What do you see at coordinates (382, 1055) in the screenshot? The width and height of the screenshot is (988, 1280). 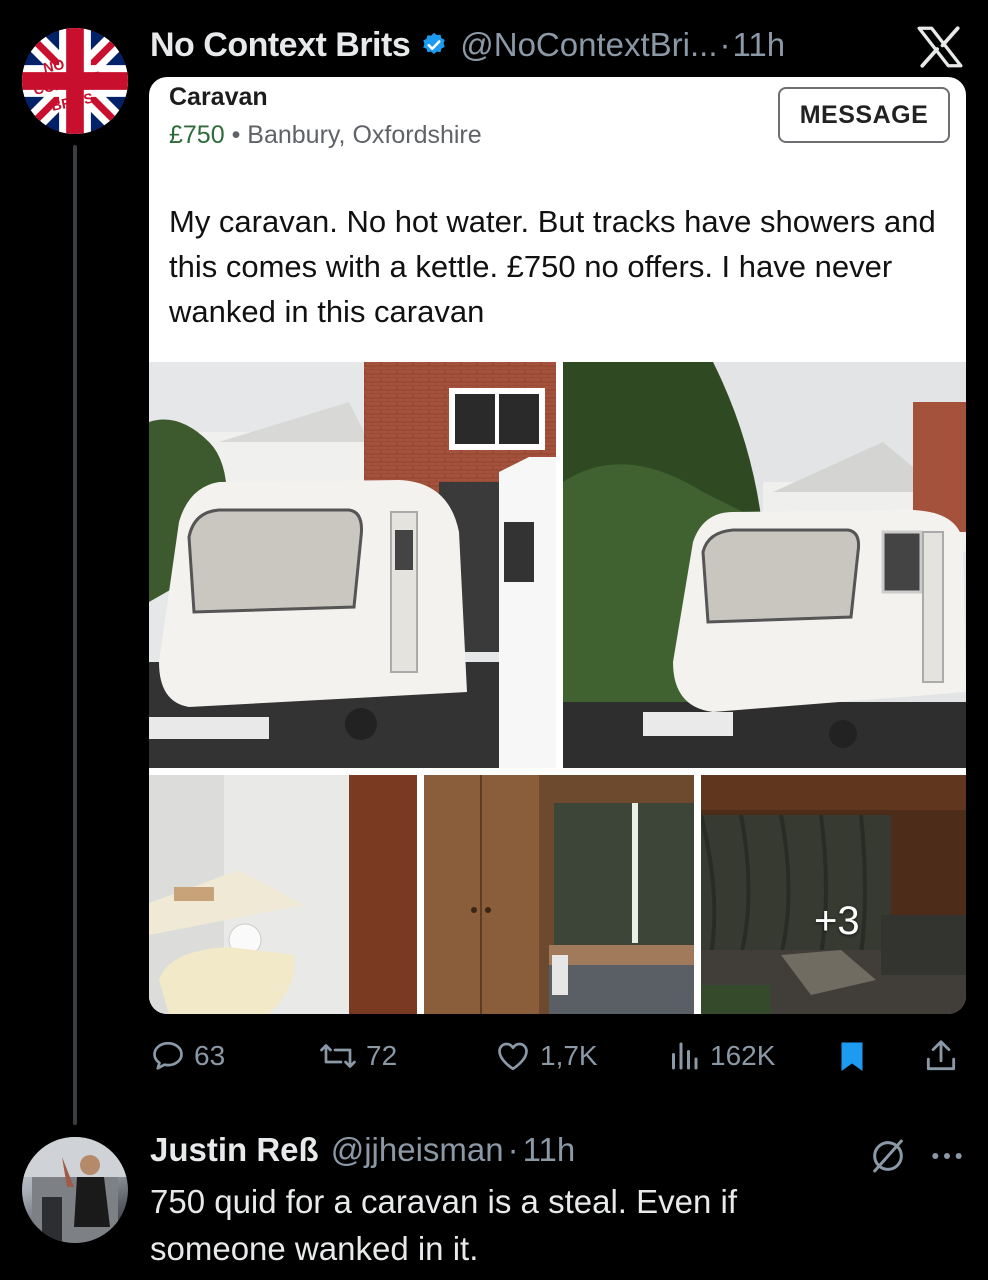 I see `repost-count: 72` at bounding box center [382, 1055].